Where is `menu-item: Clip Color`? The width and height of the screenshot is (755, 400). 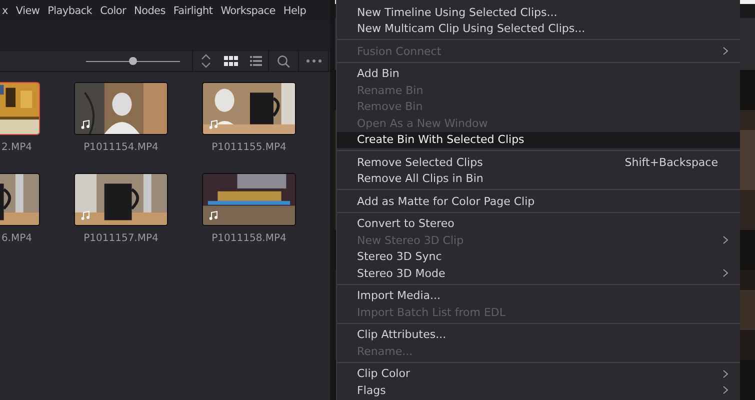 menu-item: Clip Color is located at coordinates (538, 374).